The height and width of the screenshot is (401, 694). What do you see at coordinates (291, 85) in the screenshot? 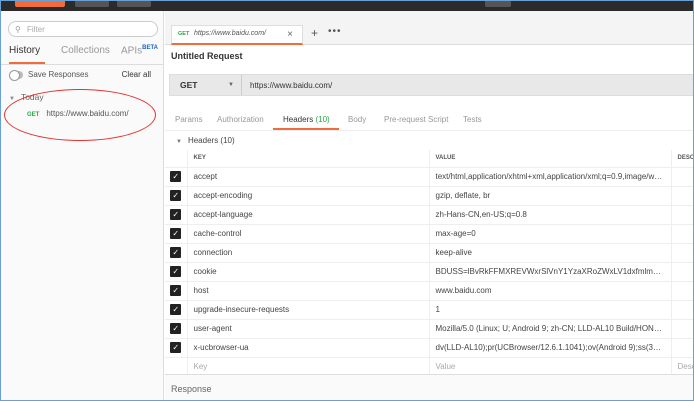
I see `url-input: https://www.baidu.com/` at bounding box center [291, 85].